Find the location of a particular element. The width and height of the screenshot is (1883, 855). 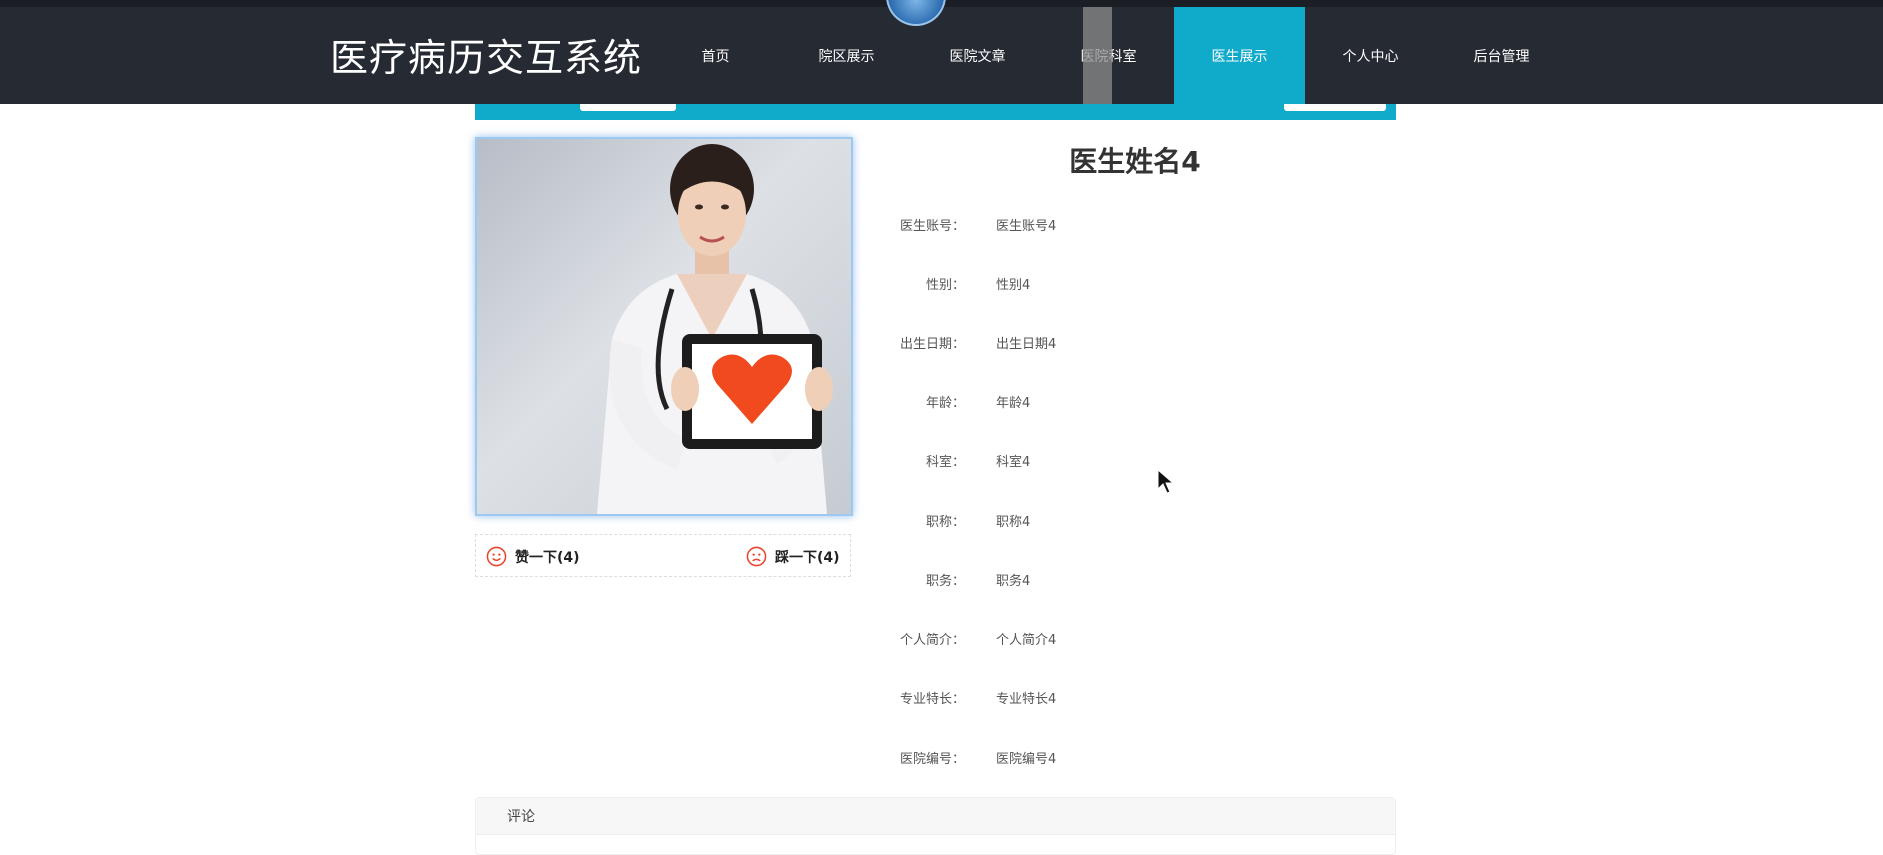

info-label: 性别： is located at coordinates (945, 285).